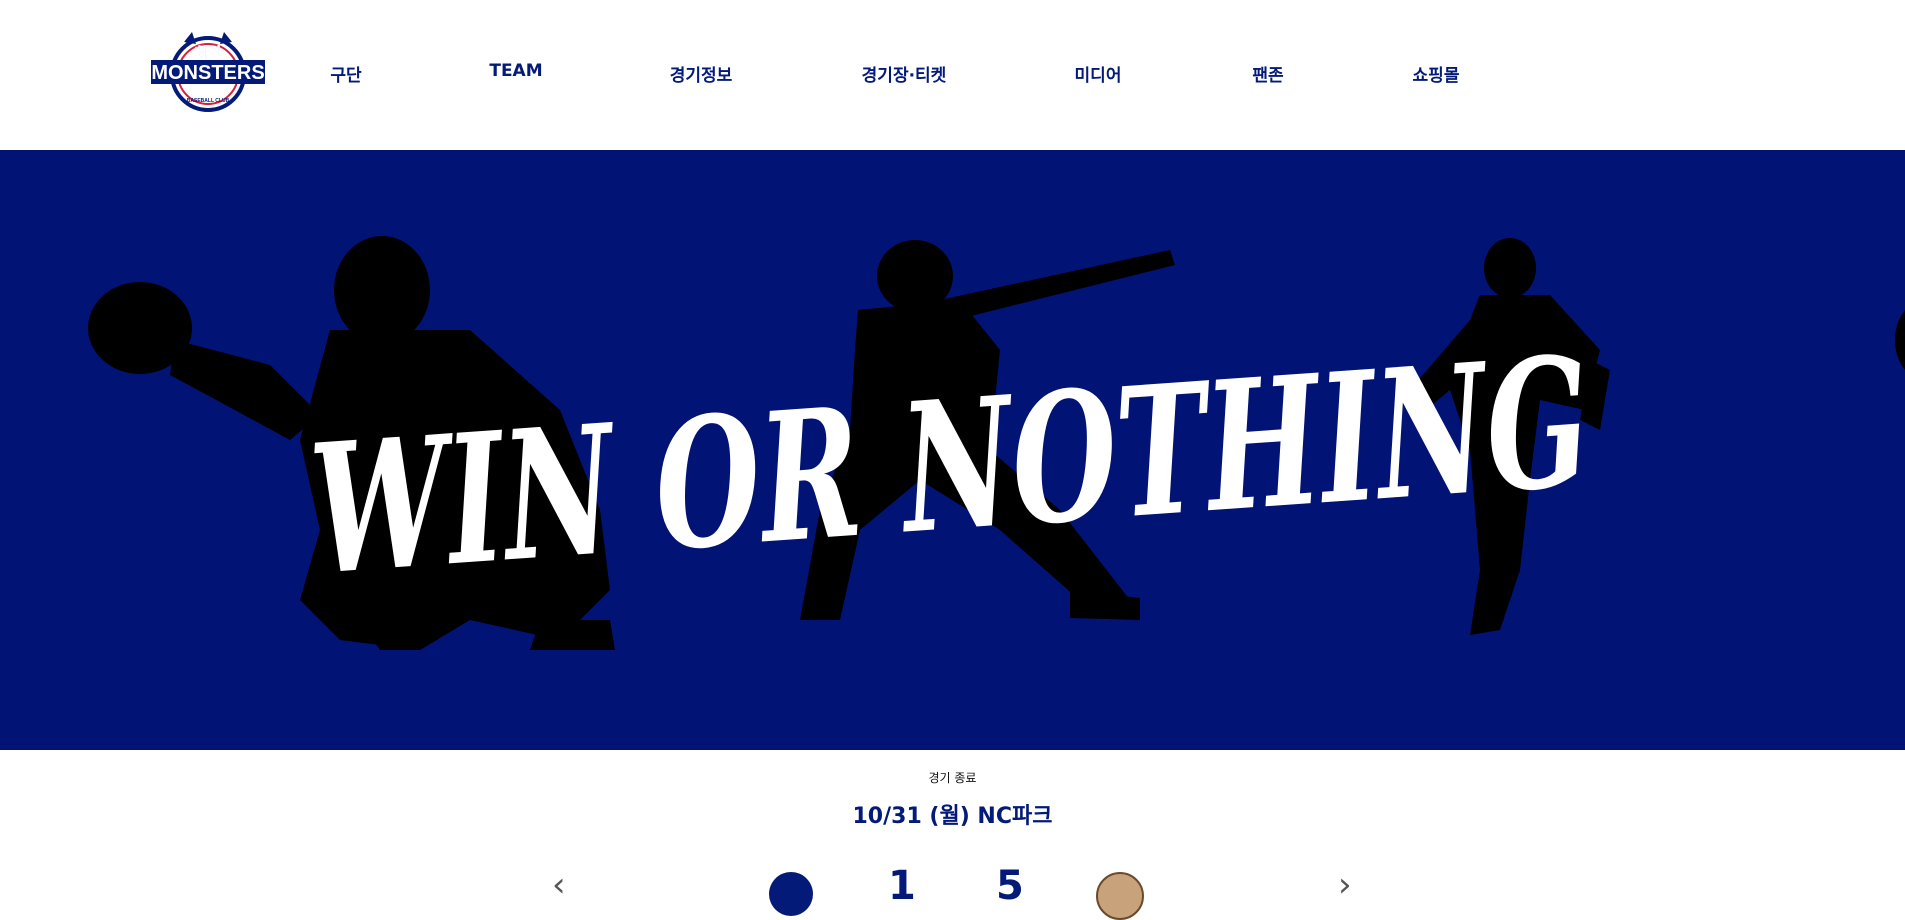 The image size is (1905, 920). Describe the element at coordinates (1098, 73) in the screenshot. I see `nav-item-media: 미디어` at that location.